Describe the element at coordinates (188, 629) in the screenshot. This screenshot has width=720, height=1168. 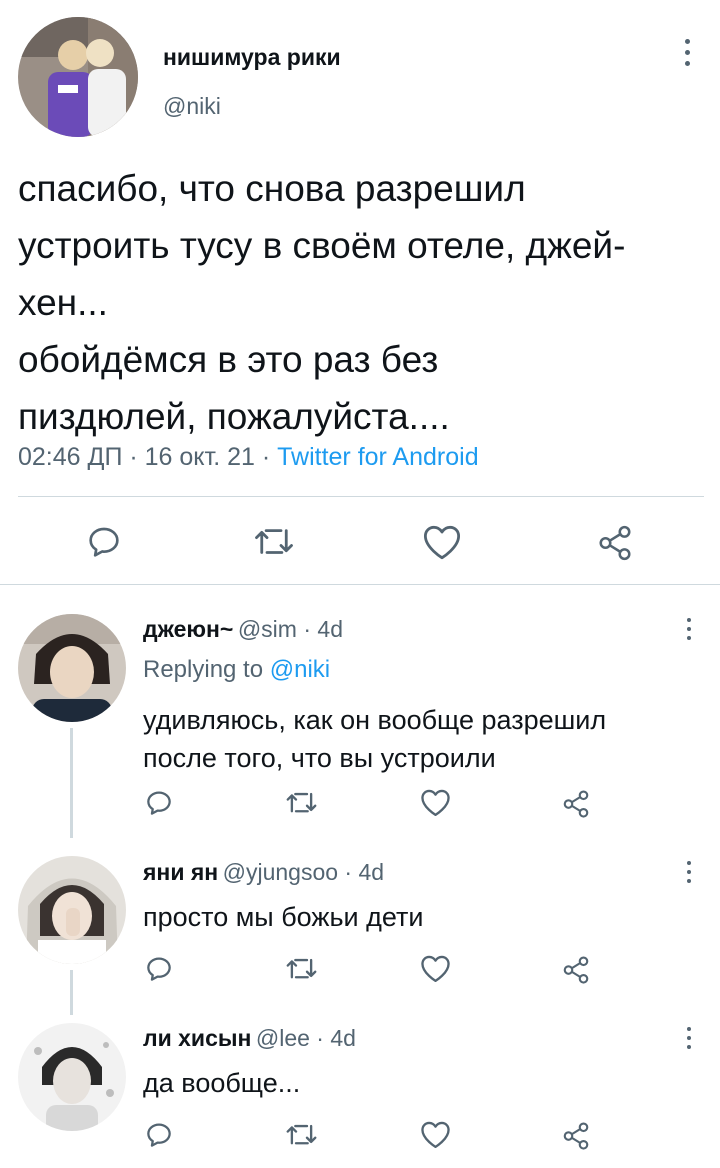
I see `reply-author-name: джеюн~` at that location.